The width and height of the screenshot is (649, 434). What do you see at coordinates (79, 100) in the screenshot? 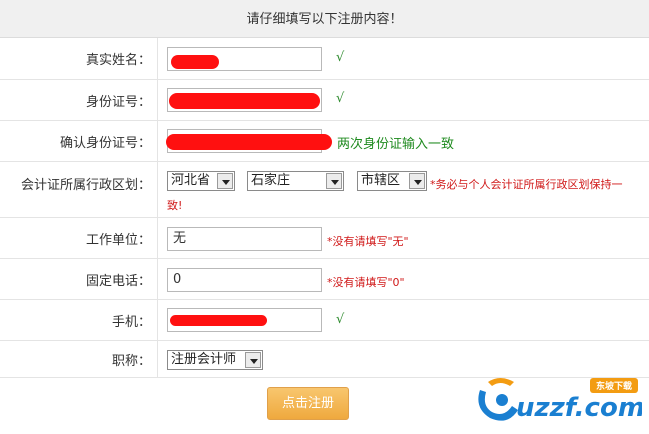
I see `id-number-label: 身份证号：` at bounding box center [79, 100].